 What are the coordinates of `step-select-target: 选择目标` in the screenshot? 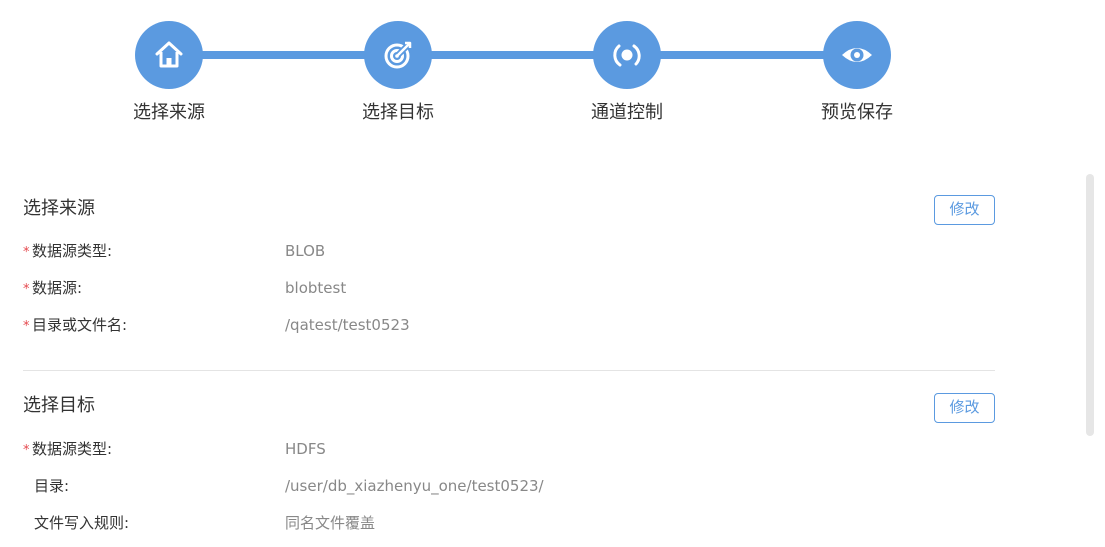 It's located at (398, 73).